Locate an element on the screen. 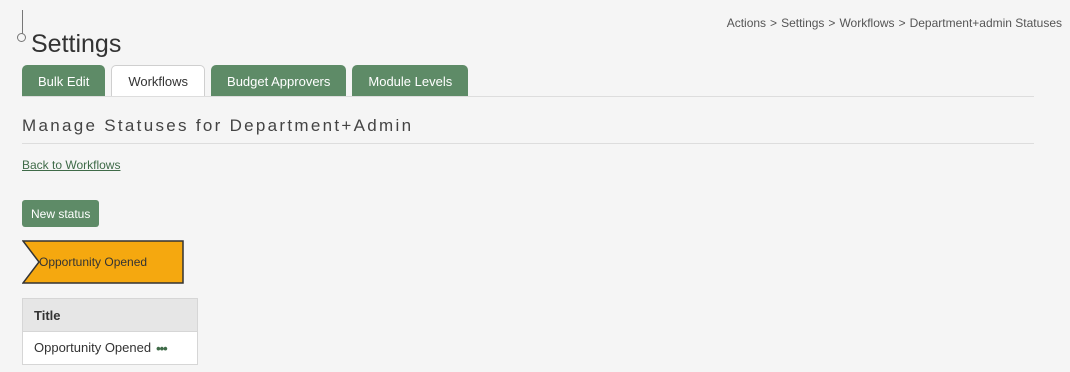  tab-workflows: Workflows is located at coordinates (158, 81).